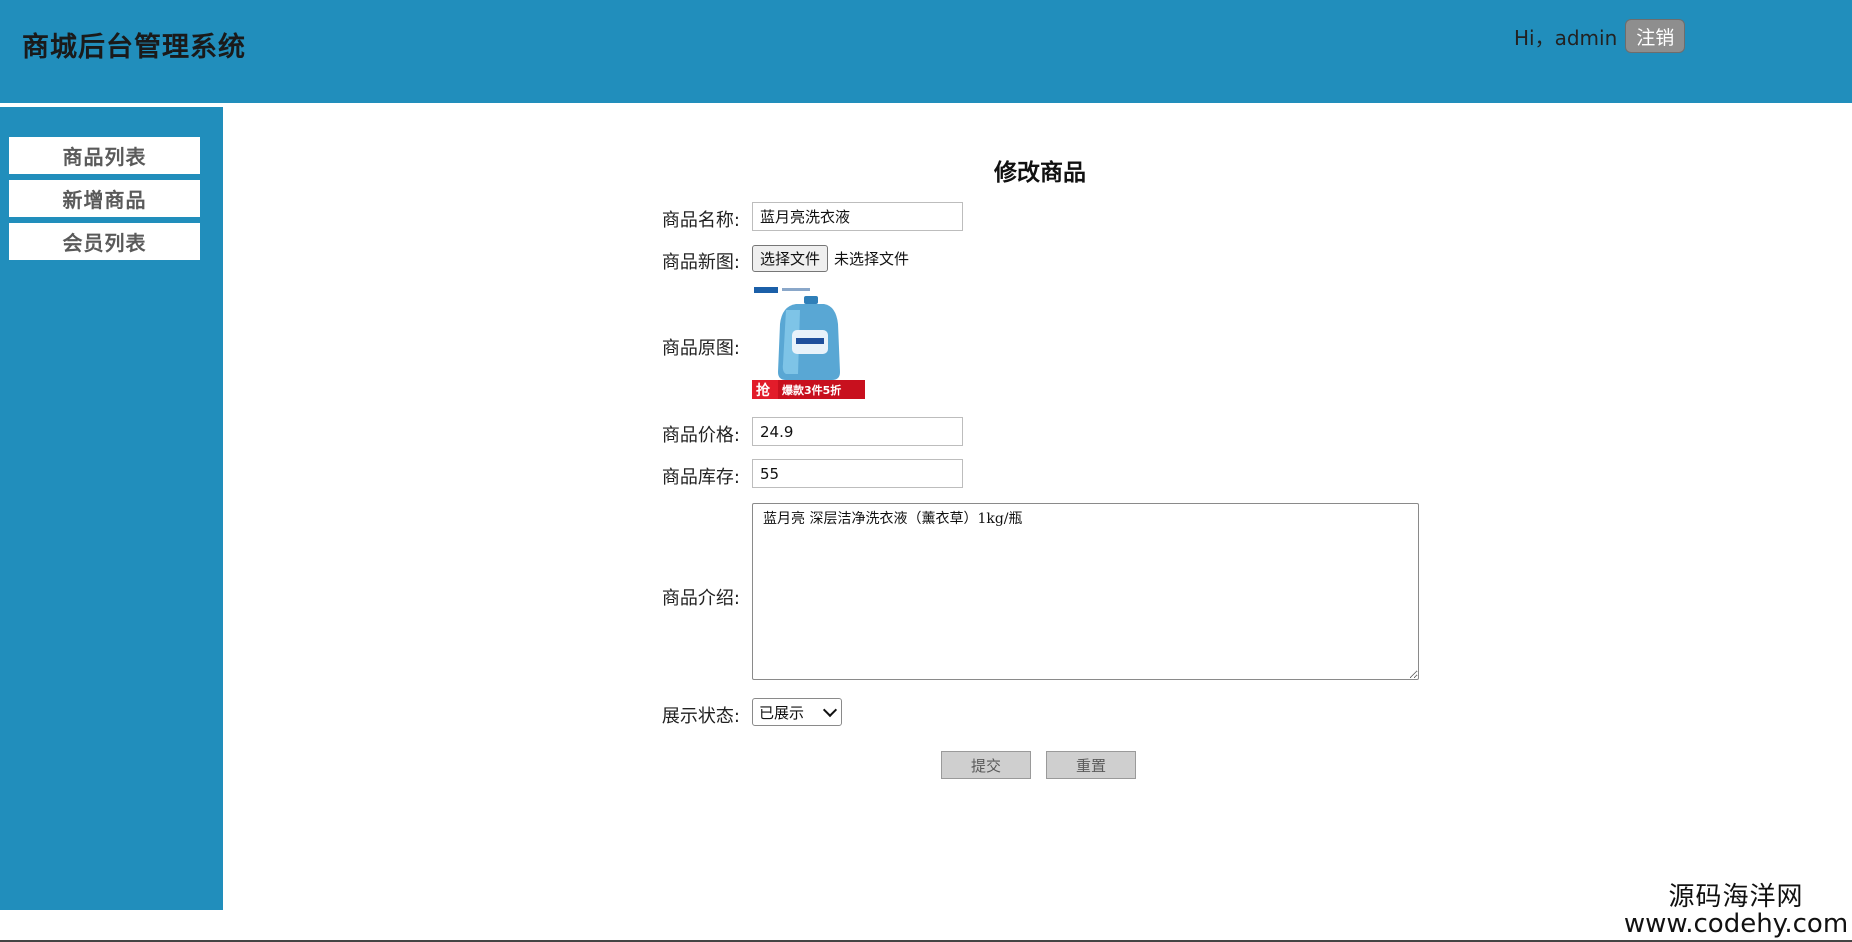 This screenshot has height=942, width=1852. I want to click on header-bar: 商城后台管理系统 Hi，admin 注销, so click(926, 51).